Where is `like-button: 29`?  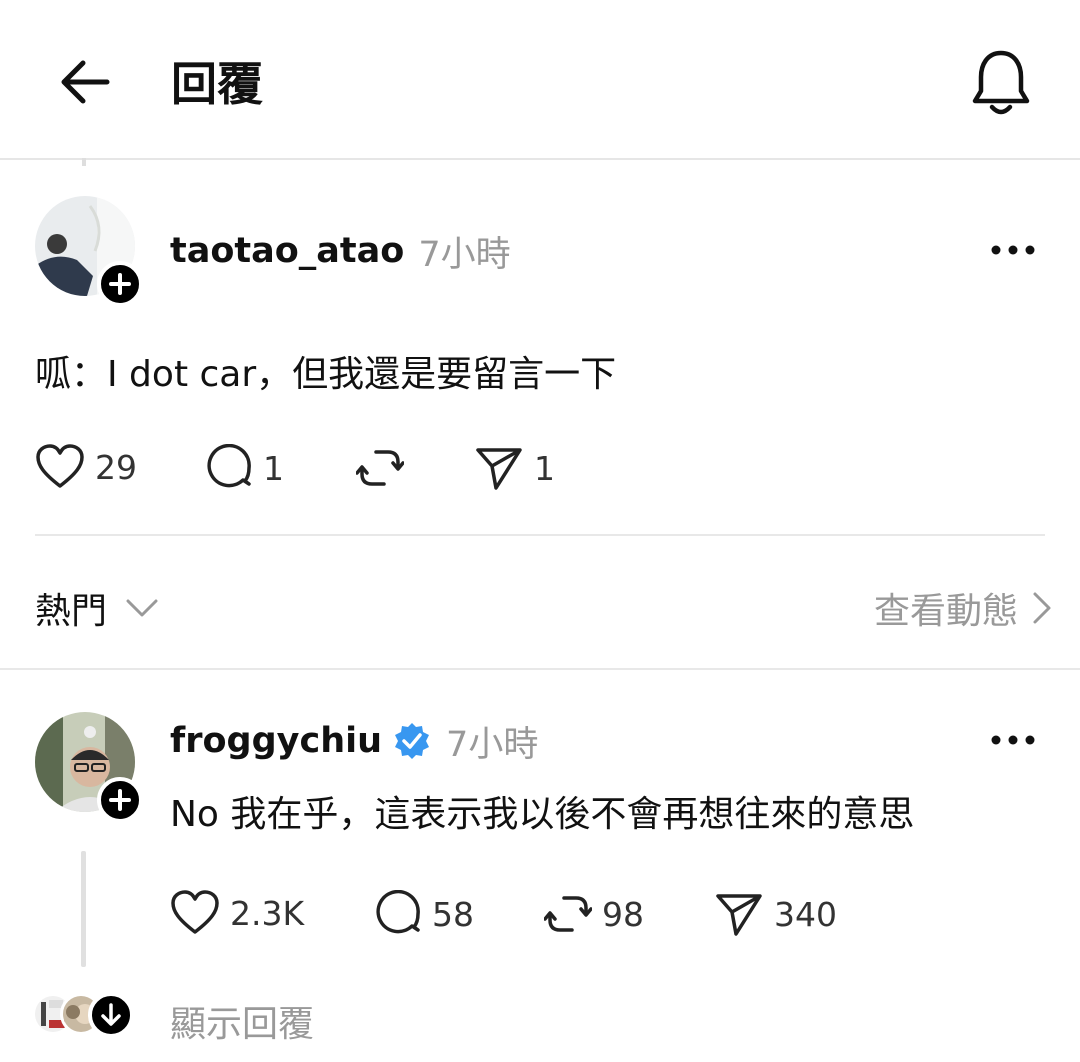
like-button: 29 is located at coordinates (86, 467).